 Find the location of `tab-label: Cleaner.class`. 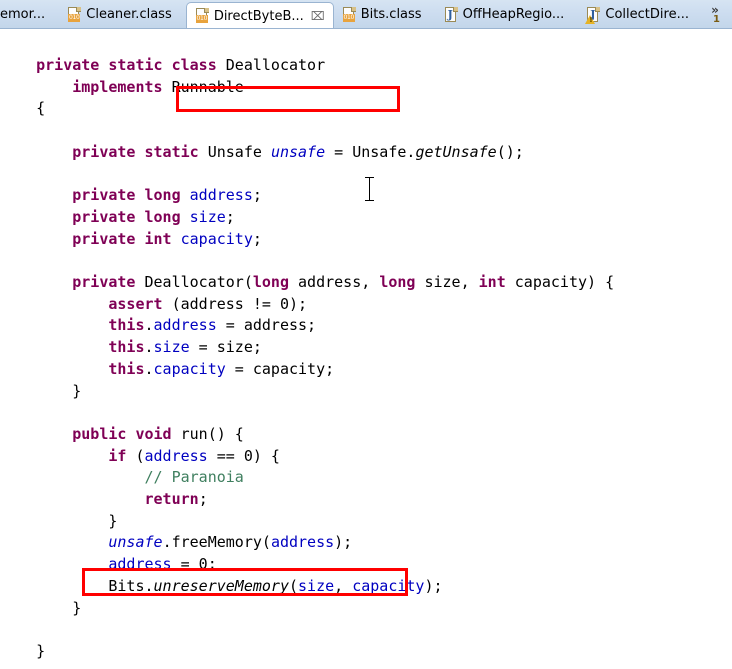

tab-label: Cleaner.class is located at coordinates (129, 14).